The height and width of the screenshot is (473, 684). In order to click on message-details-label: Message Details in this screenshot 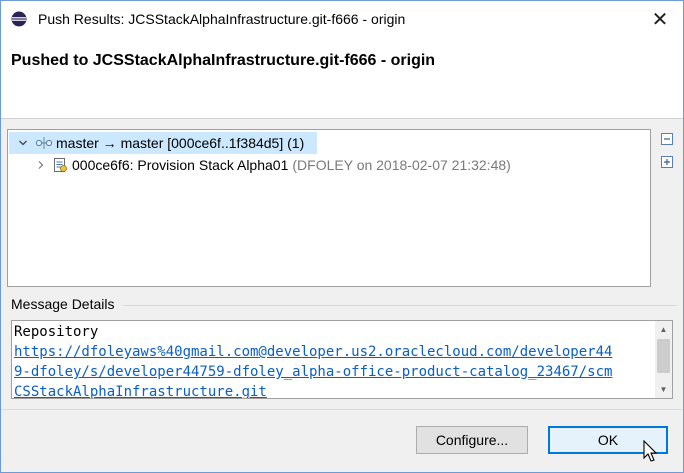, I will do `click(63, 304)`.